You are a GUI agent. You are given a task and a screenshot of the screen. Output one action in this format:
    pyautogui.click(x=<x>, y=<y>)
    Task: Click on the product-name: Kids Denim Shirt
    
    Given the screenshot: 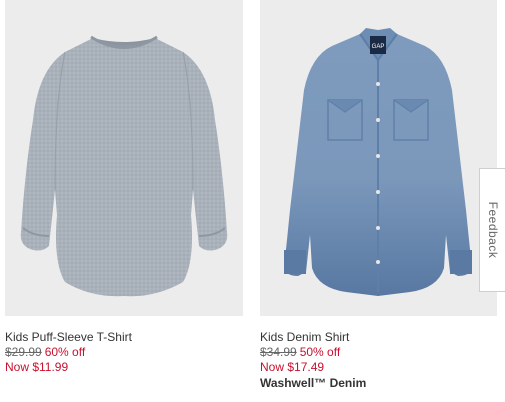 What is the action you would take?
    pyautogui.click(x=378, y=337)
    